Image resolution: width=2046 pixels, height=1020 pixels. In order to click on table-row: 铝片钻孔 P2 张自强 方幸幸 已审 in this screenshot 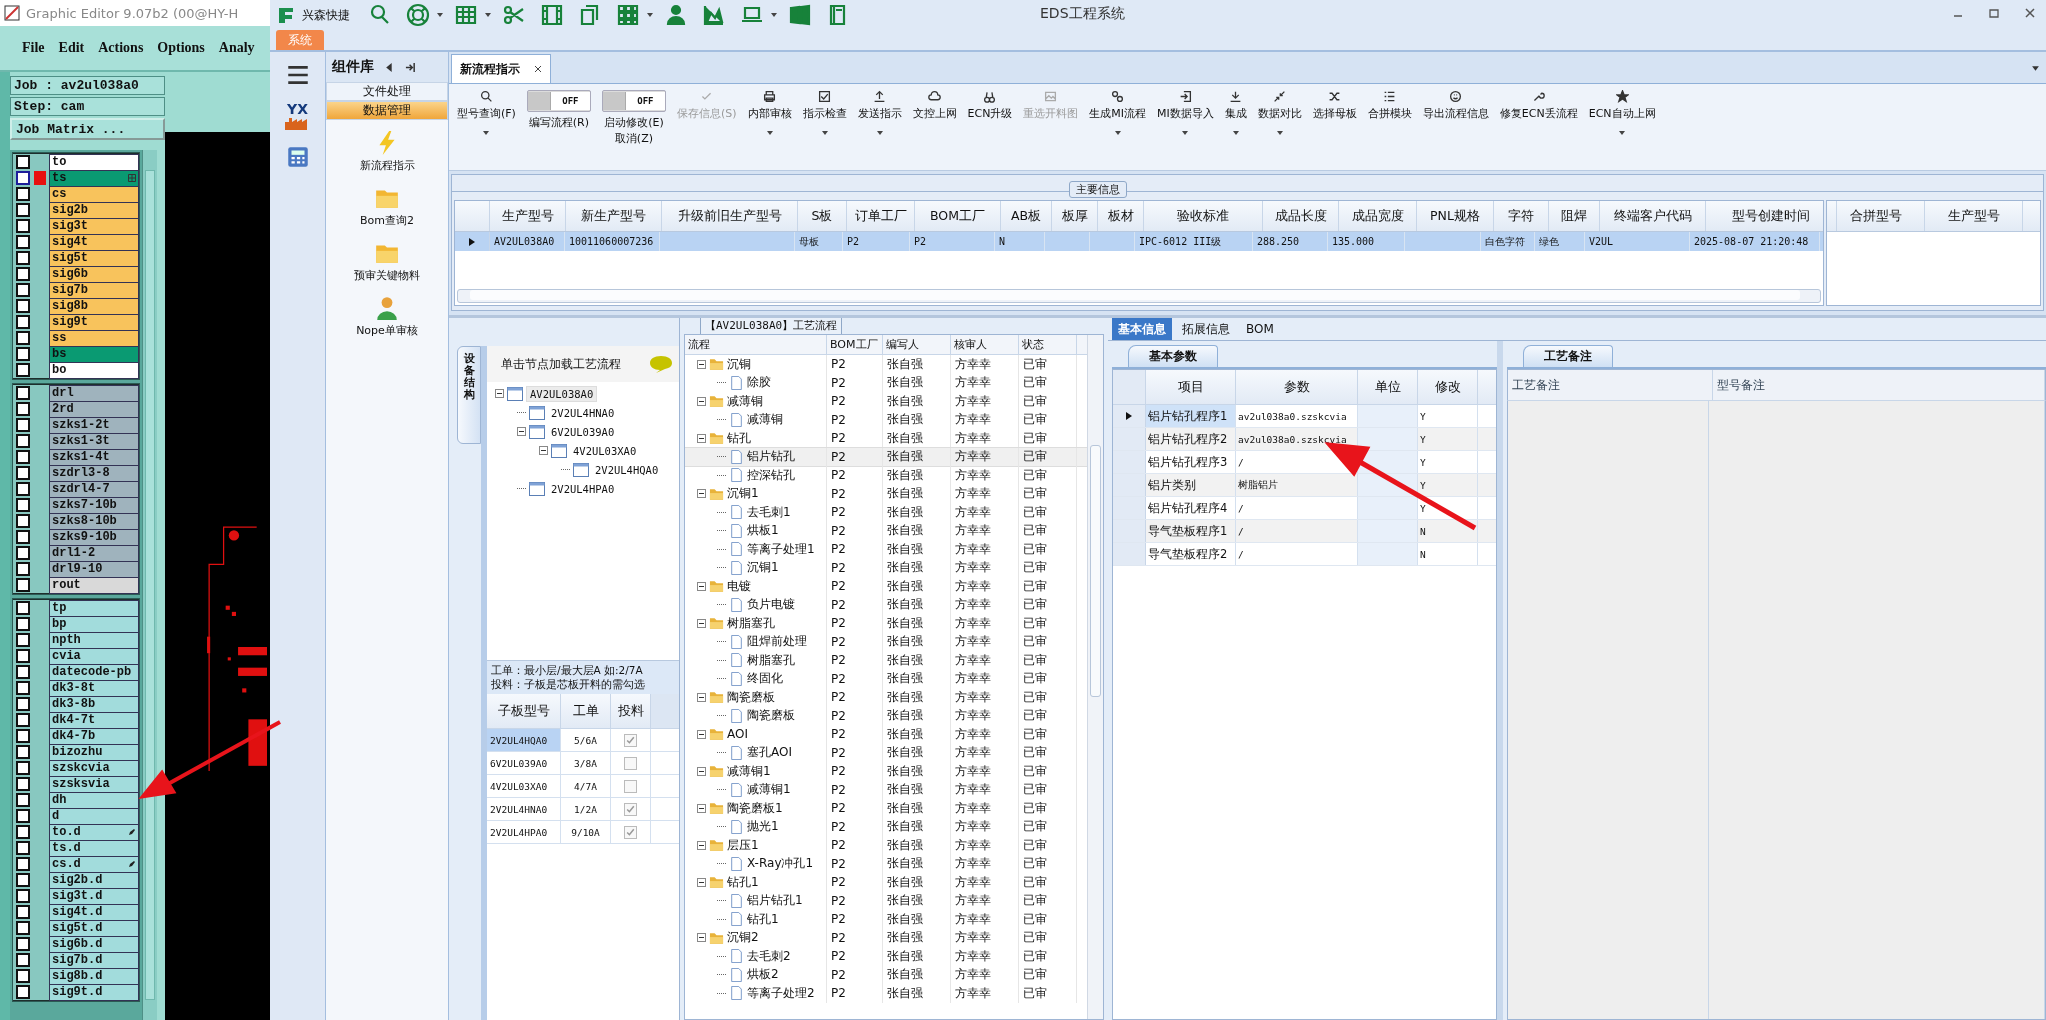, I will do `click(886, 456)`.